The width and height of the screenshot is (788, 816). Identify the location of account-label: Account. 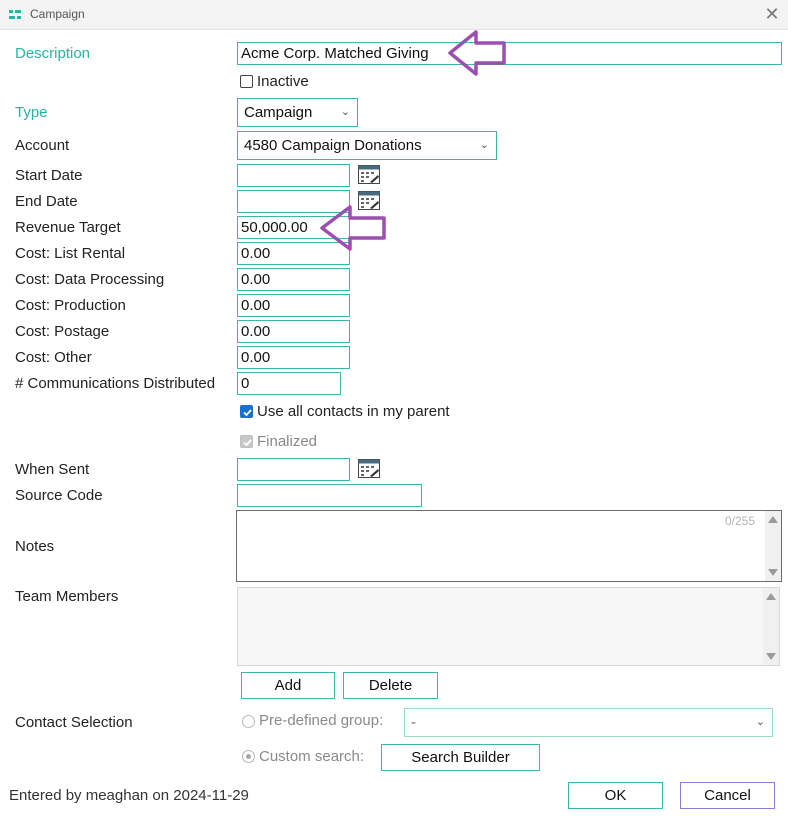
(42, 145).